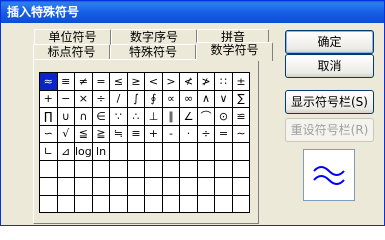 The image size is (385, 240). What do you see at coordinates (83, 81) in the screenshot?
I see `symbol-cell: ≠` at bounding box center [83, 81].